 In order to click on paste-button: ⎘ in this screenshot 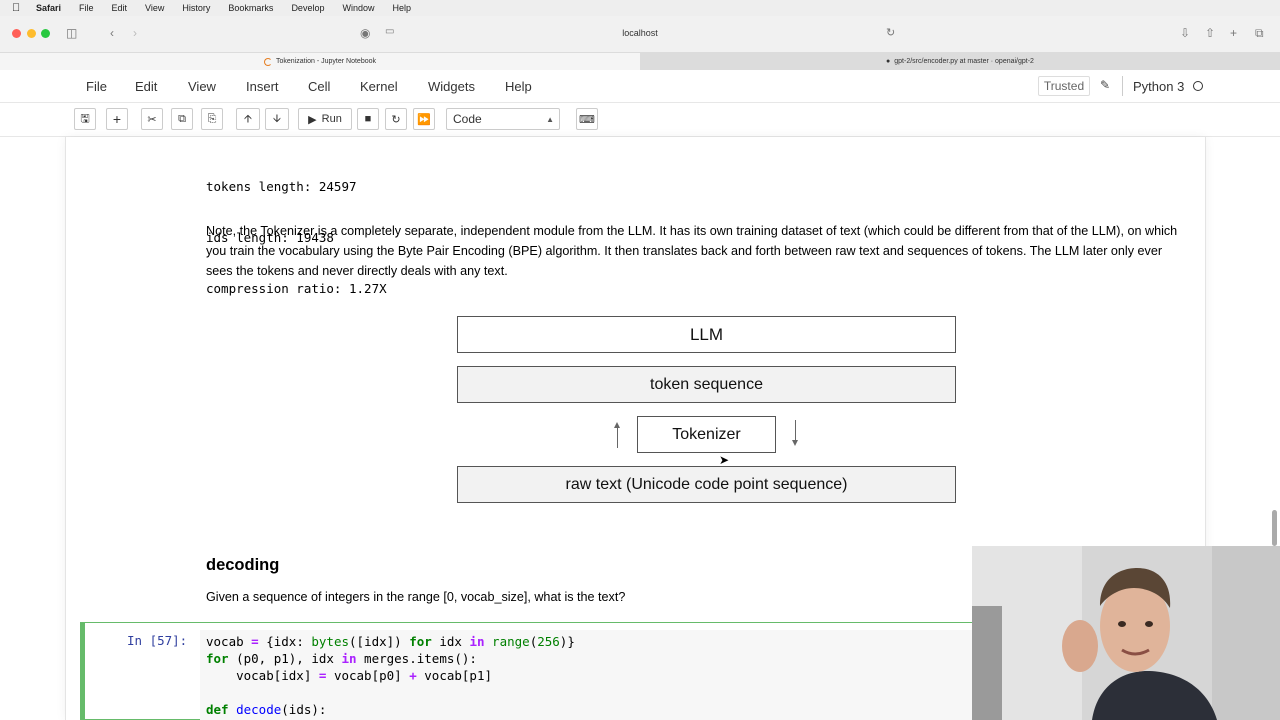, I will do `click(212, 119)`.